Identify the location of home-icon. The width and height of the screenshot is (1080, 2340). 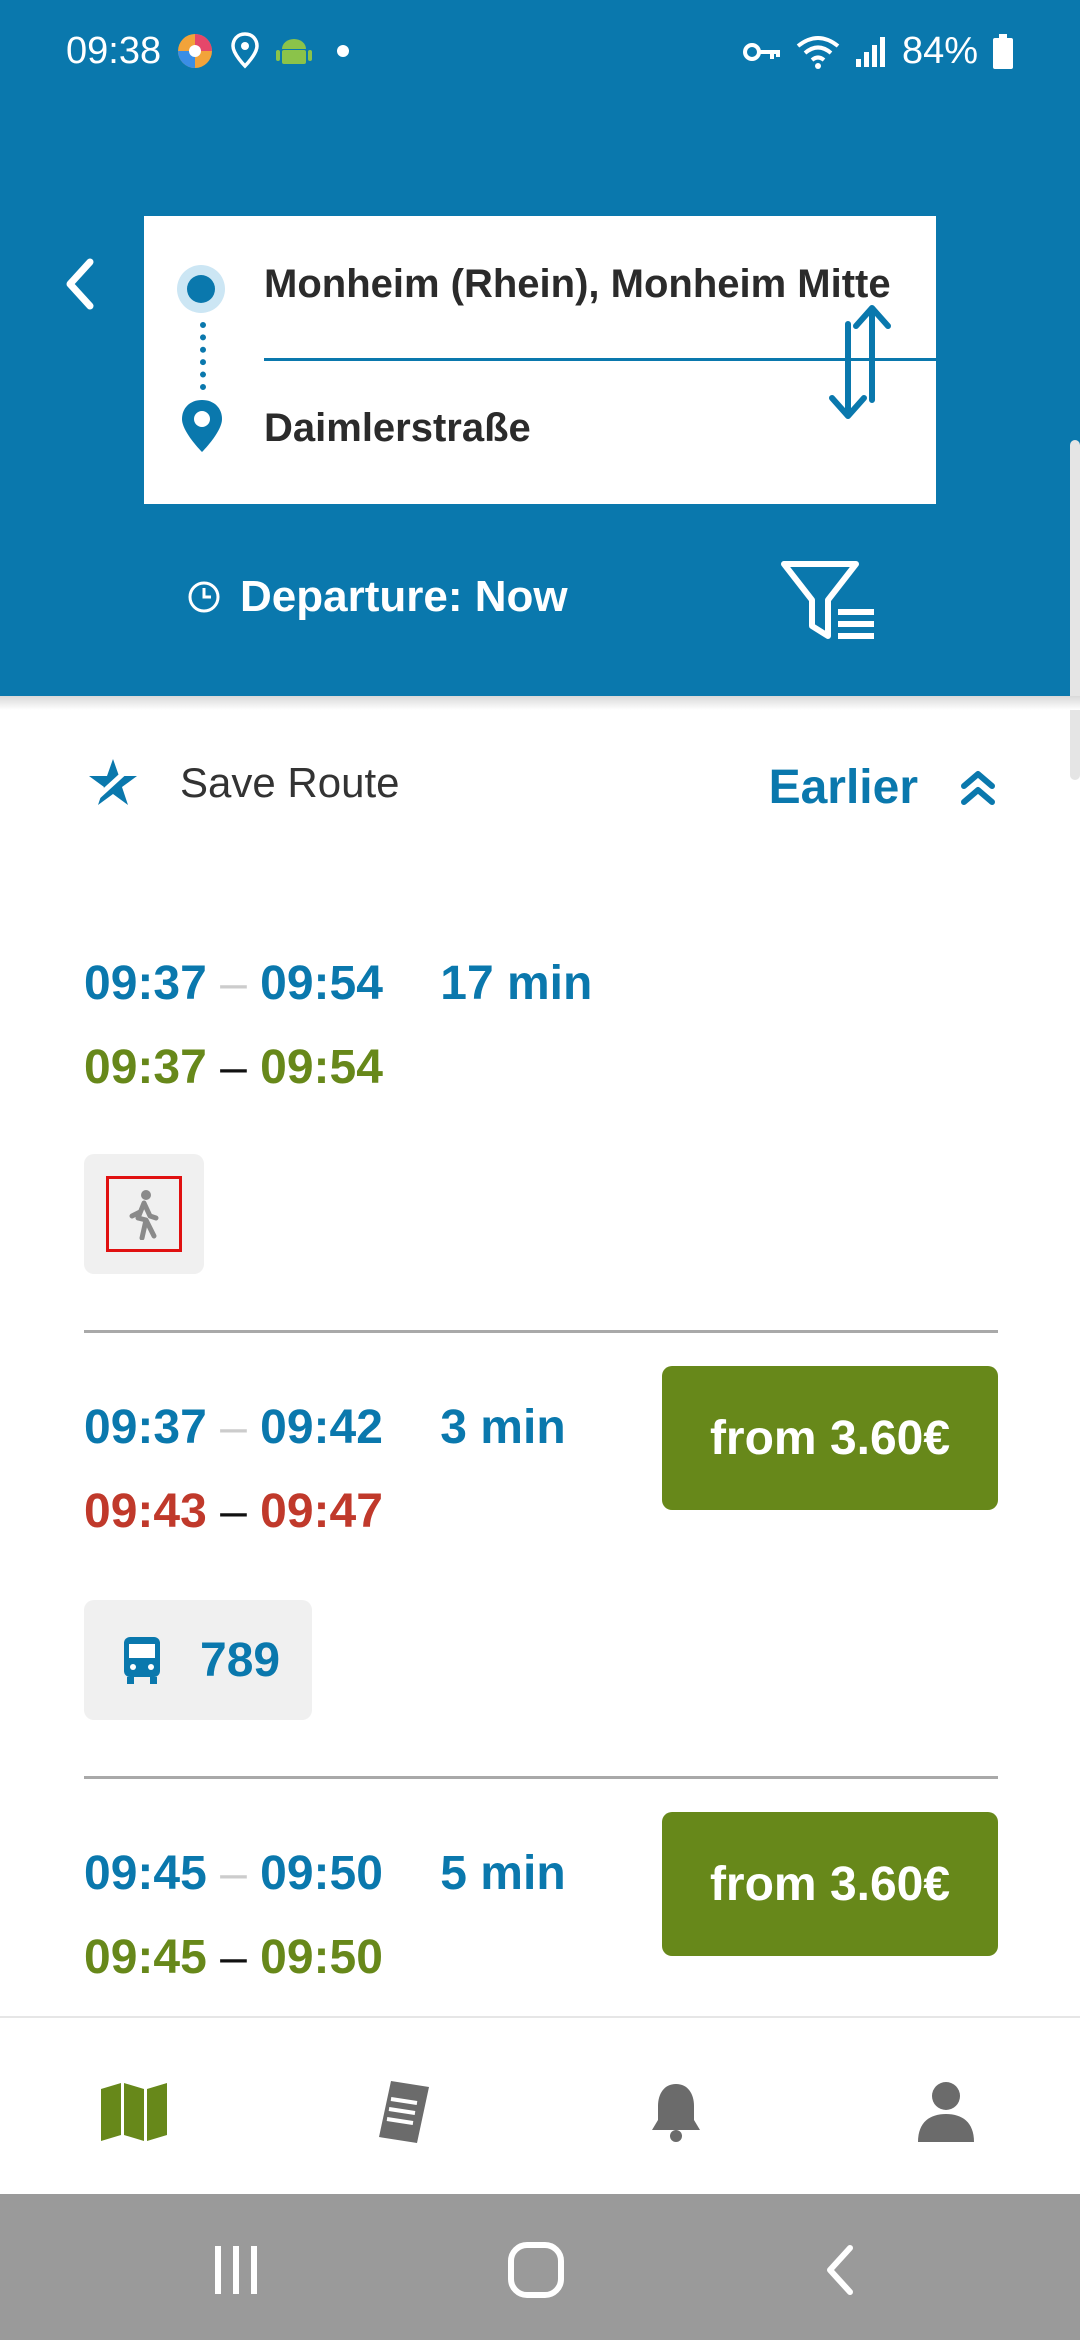
(536, 2270).